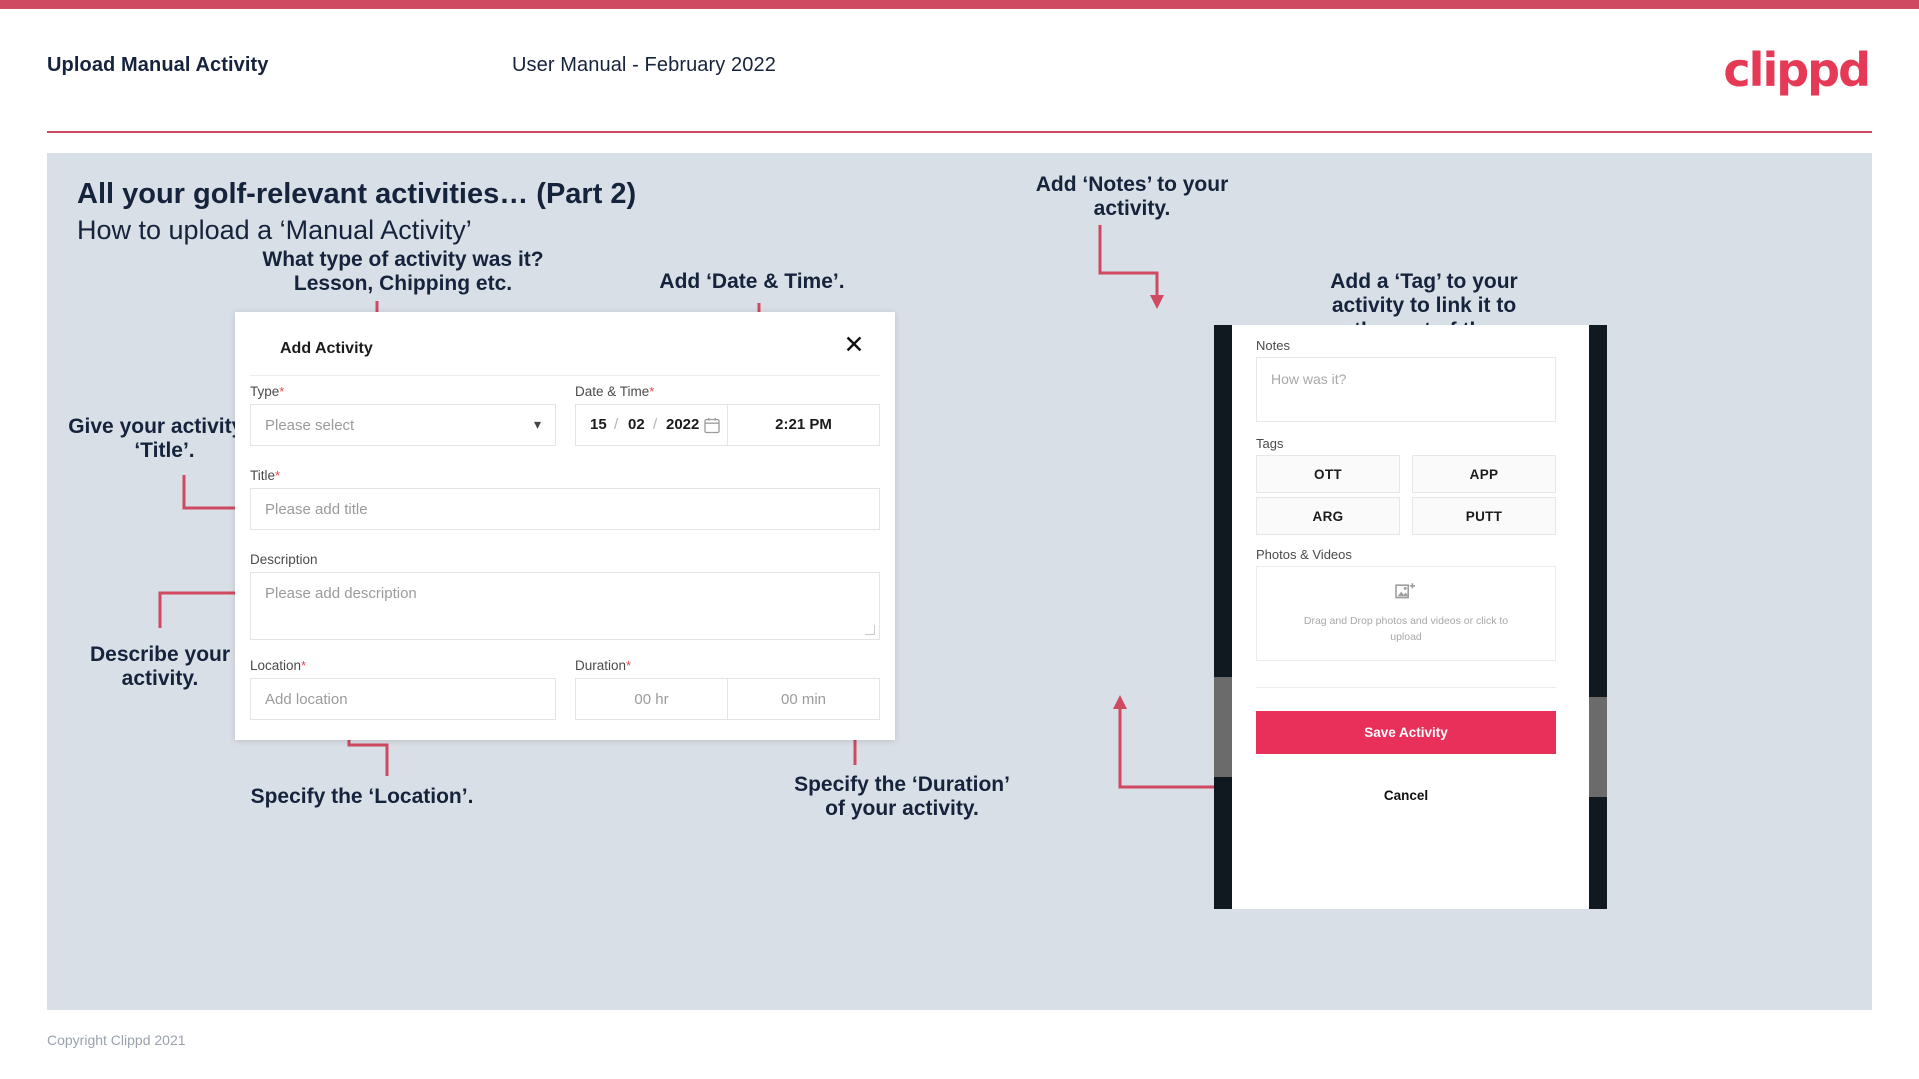 The width and height of the screenshot is (1919, 1079). What do you see at coordinates (655, 424) in the screenshot?
I see `date-sep-2: /` at bounding box center [655, 424].